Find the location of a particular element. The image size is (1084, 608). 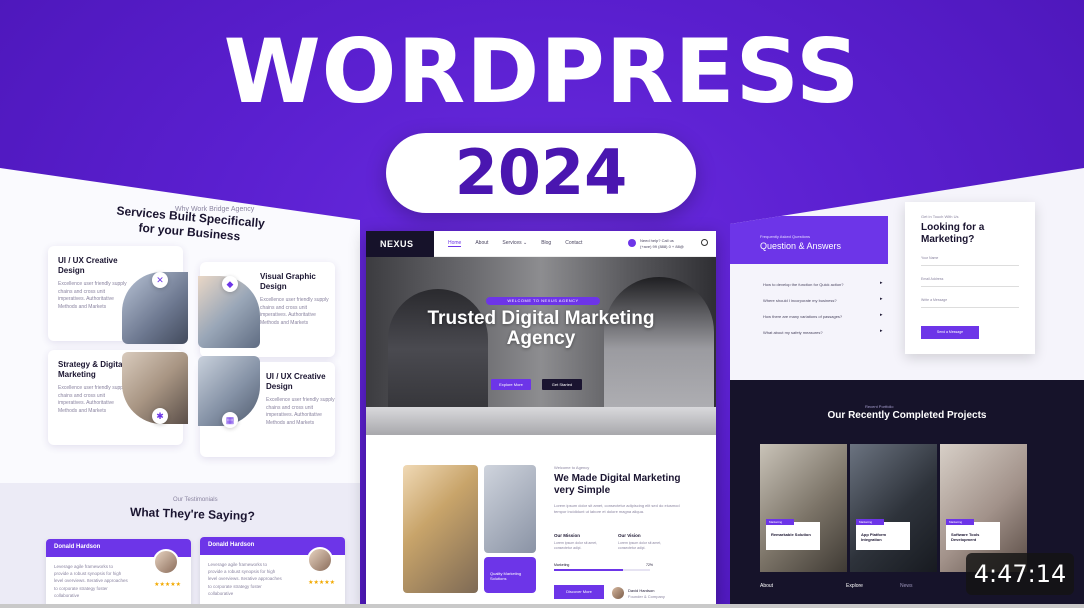

project-caption: Marketing Software Tools Development is located at coordinates (973, 534).